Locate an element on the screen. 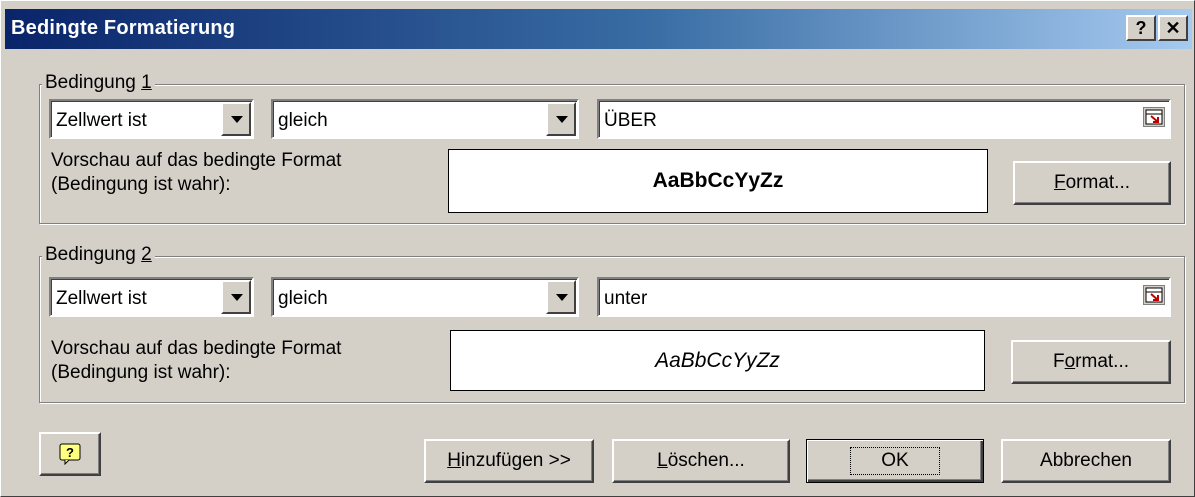  help-question-icon: ? is located at coordinates (70, 454).